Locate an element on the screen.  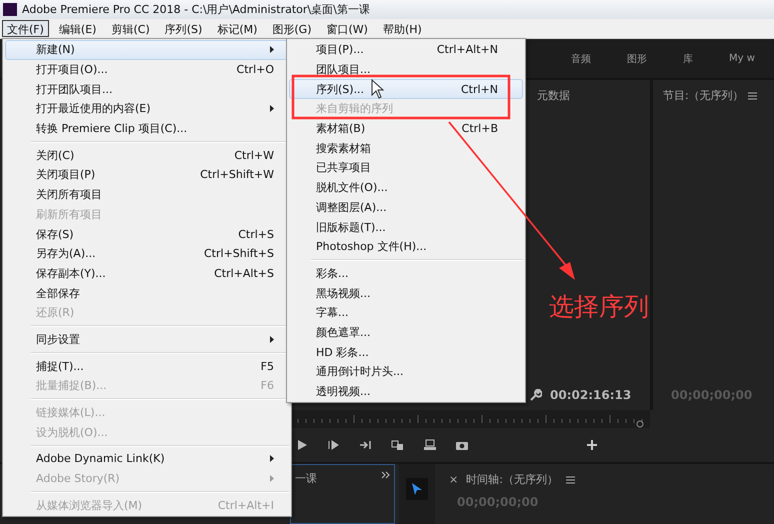
menu-title: 帮助(H) is located at coordinates (402, 28).